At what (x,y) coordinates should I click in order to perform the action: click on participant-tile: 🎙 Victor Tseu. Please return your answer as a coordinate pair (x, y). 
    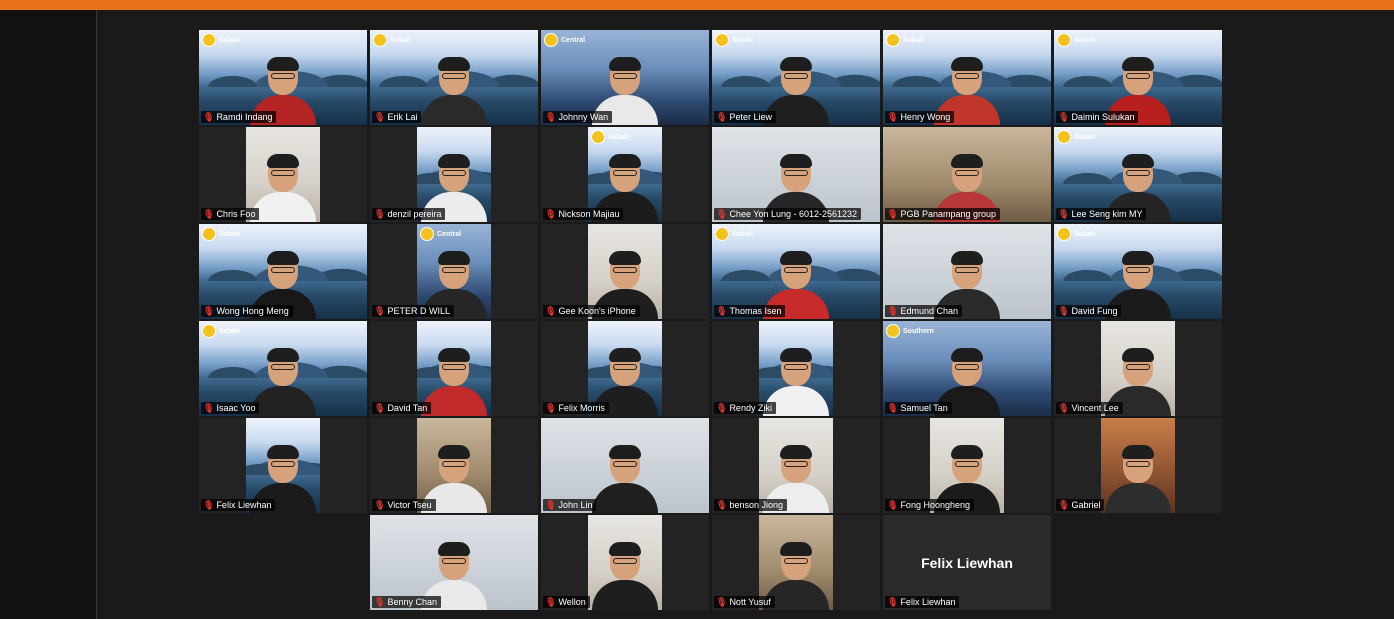
    Looking at the image, I should click on (454, 465).